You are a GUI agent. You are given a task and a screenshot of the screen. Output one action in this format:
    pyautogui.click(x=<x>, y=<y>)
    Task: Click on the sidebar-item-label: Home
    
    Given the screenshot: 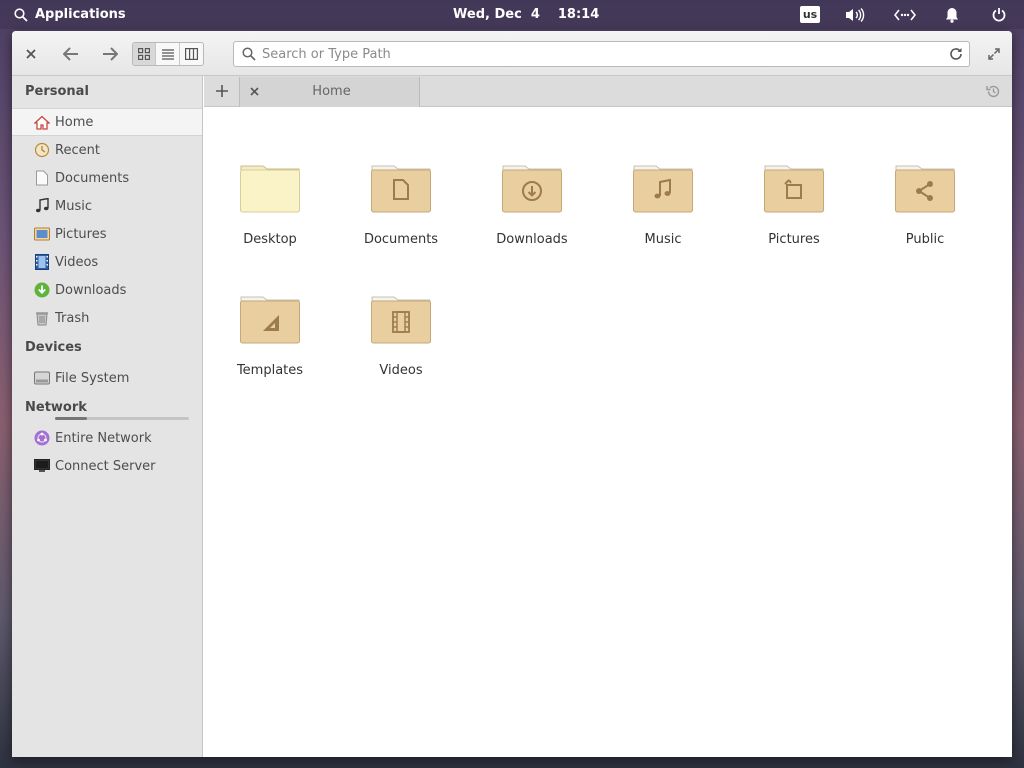 What is the action you would take?
    pyautogui.click(x=74, y=122)
    